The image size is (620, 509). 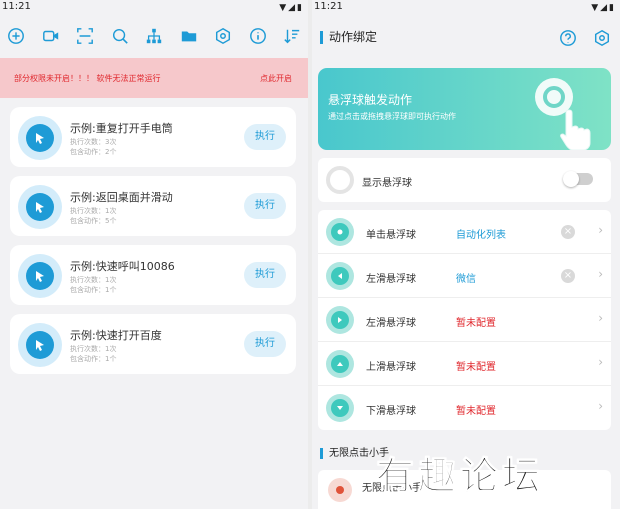 I want to click on swipe-left-icon, so click(x=340, y=276).